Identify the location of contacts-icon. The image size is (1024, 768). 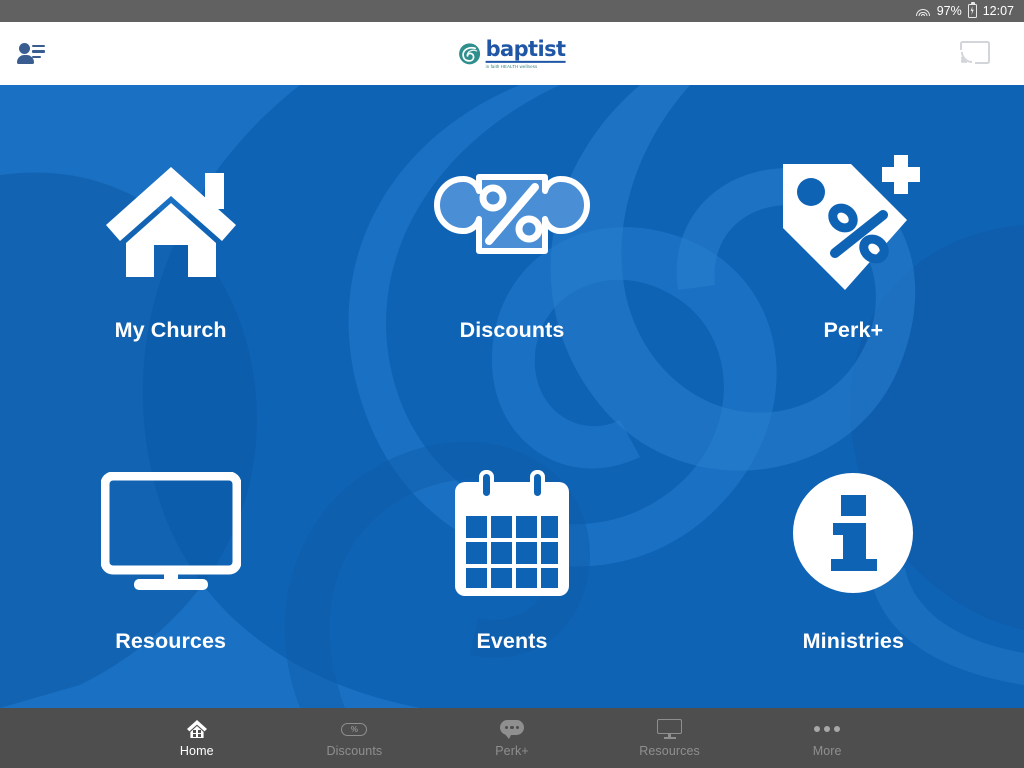
(32, 54).